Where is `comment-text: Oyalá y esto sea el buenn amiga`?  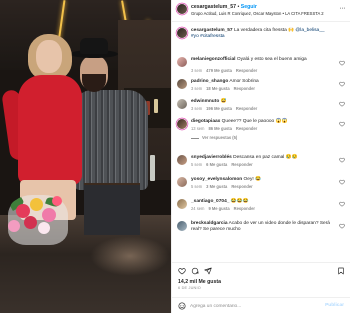
comment-text: Oyalá y esto sea el buenn amiga is located at coordinates (271, 59).